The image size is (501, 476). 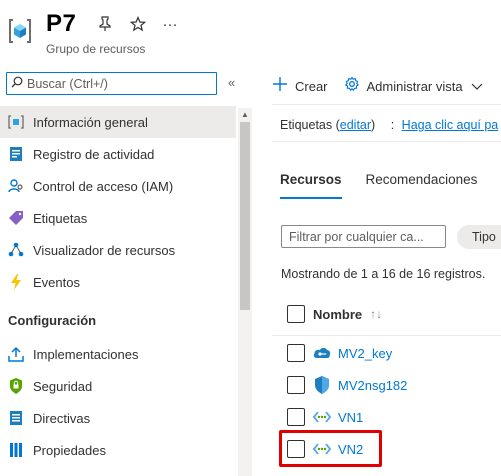 What do you see at coordinates (337, 314) in the screenshot?
I see `column-name-header: Nombre` at bounding box center [337, 314].